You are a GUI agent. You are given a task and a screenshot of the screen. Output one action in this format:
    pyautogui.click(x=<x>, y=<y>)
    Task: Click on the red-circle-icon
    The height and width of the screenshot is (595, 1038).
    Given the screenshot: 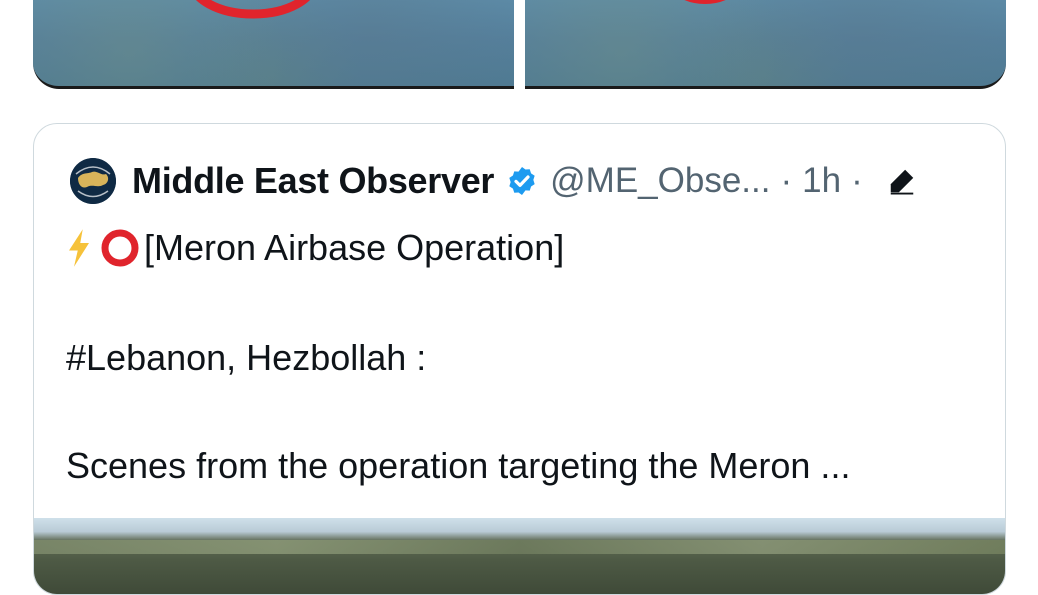 What is the action you would take?
    pyautogui.click(x=120, y=248)
    